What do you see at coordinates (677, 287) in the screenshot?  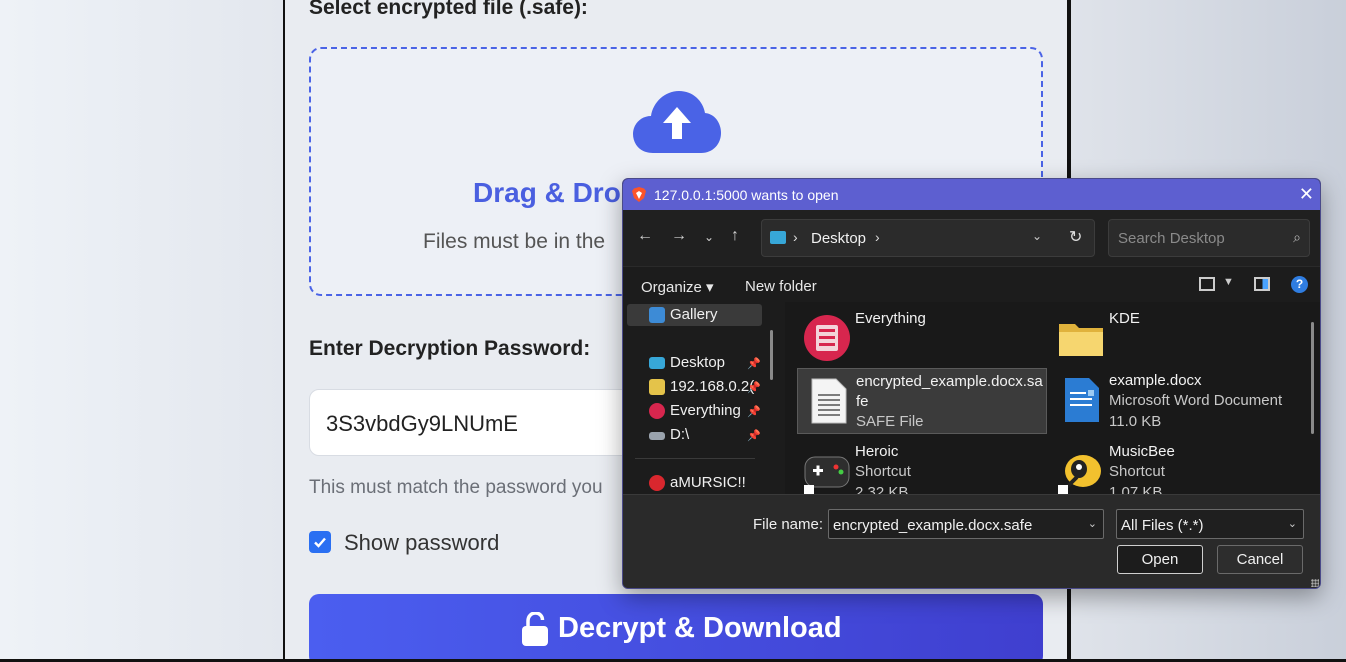 I see `organize-menu: Organize ▾` at bounding box center [677, 287].